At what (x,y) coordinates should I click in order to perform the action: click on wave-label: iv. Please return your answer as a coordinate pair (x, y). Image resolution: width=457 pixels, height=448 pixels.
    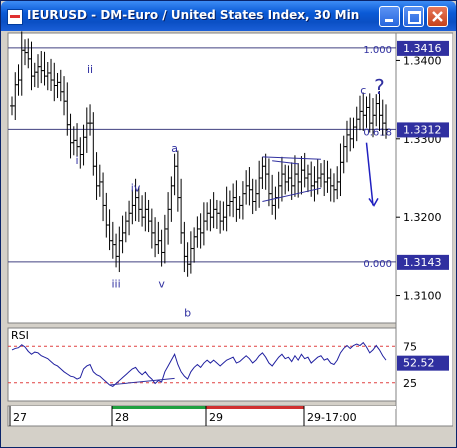
    Looking at the image, I should click on (136, 187).